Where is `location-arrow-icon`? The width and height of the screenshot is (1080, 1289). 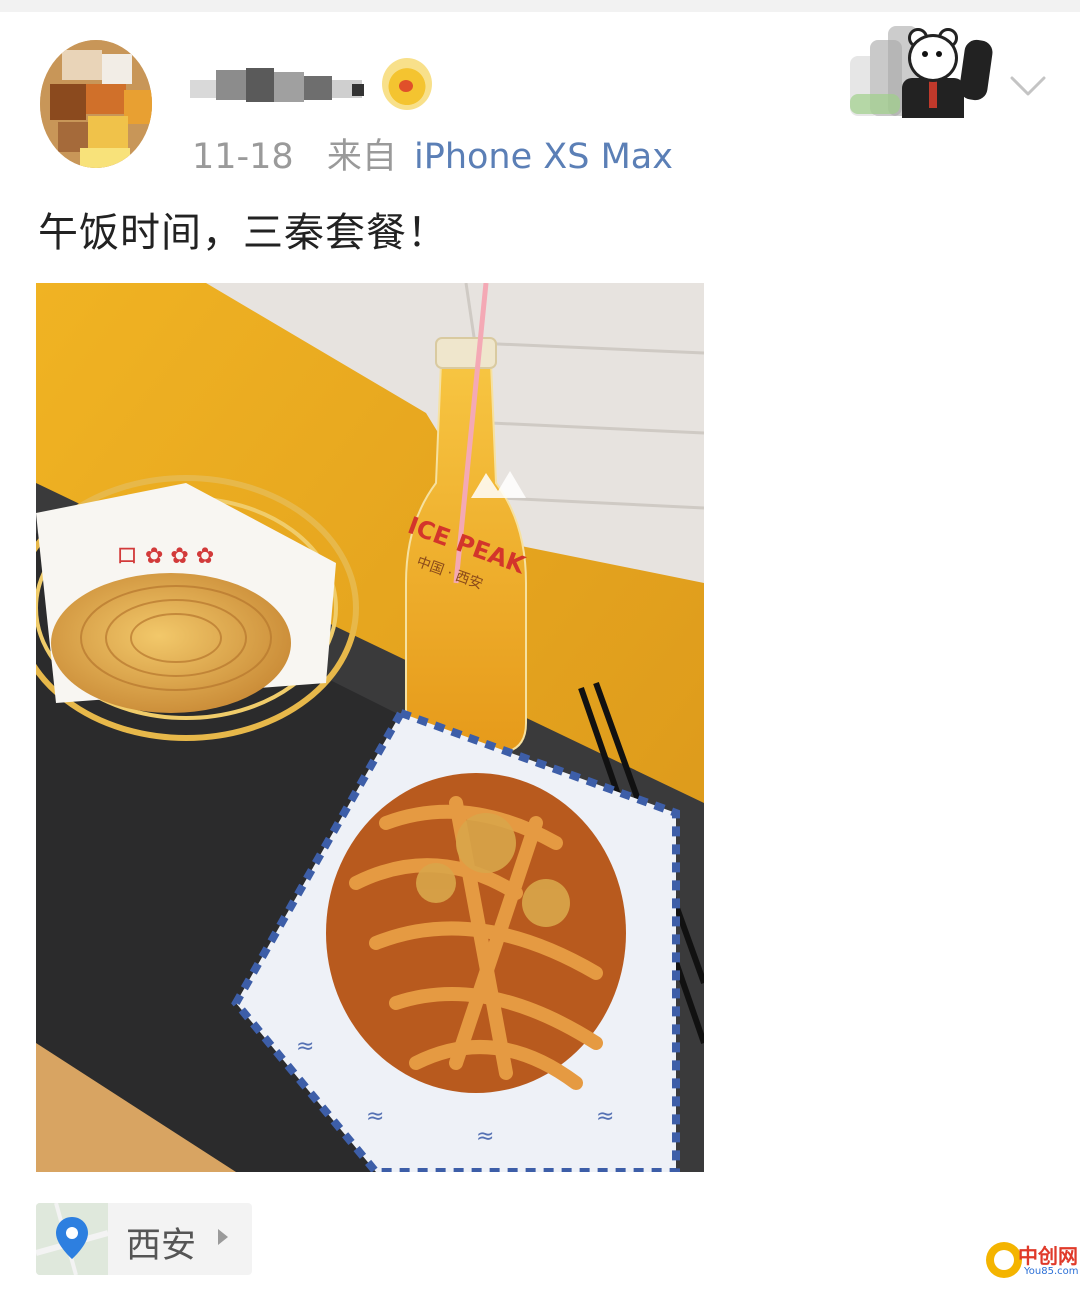
location-arrow-icon is located at coordinates (223, 1237).